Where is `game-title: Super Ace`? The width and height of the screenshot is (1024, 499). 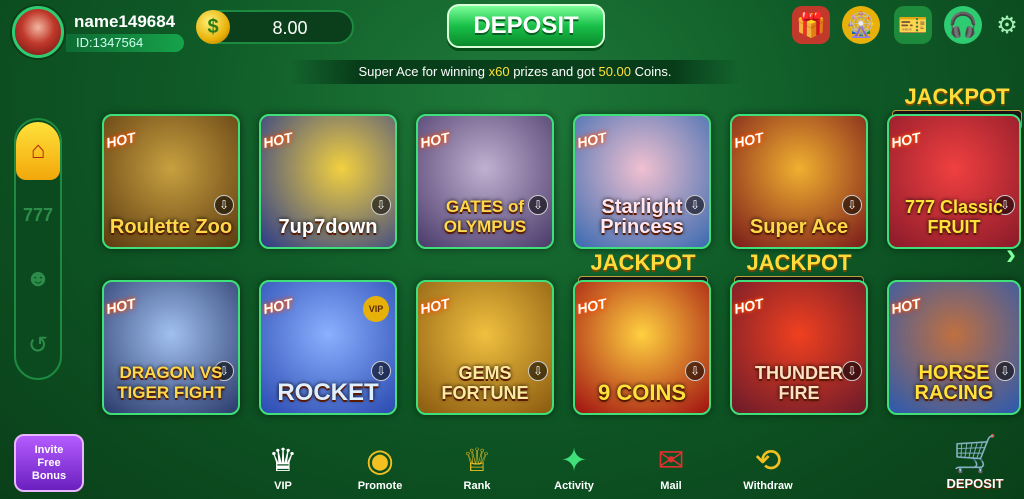
game-title: Super Ace is located at coordinates (799, 227).